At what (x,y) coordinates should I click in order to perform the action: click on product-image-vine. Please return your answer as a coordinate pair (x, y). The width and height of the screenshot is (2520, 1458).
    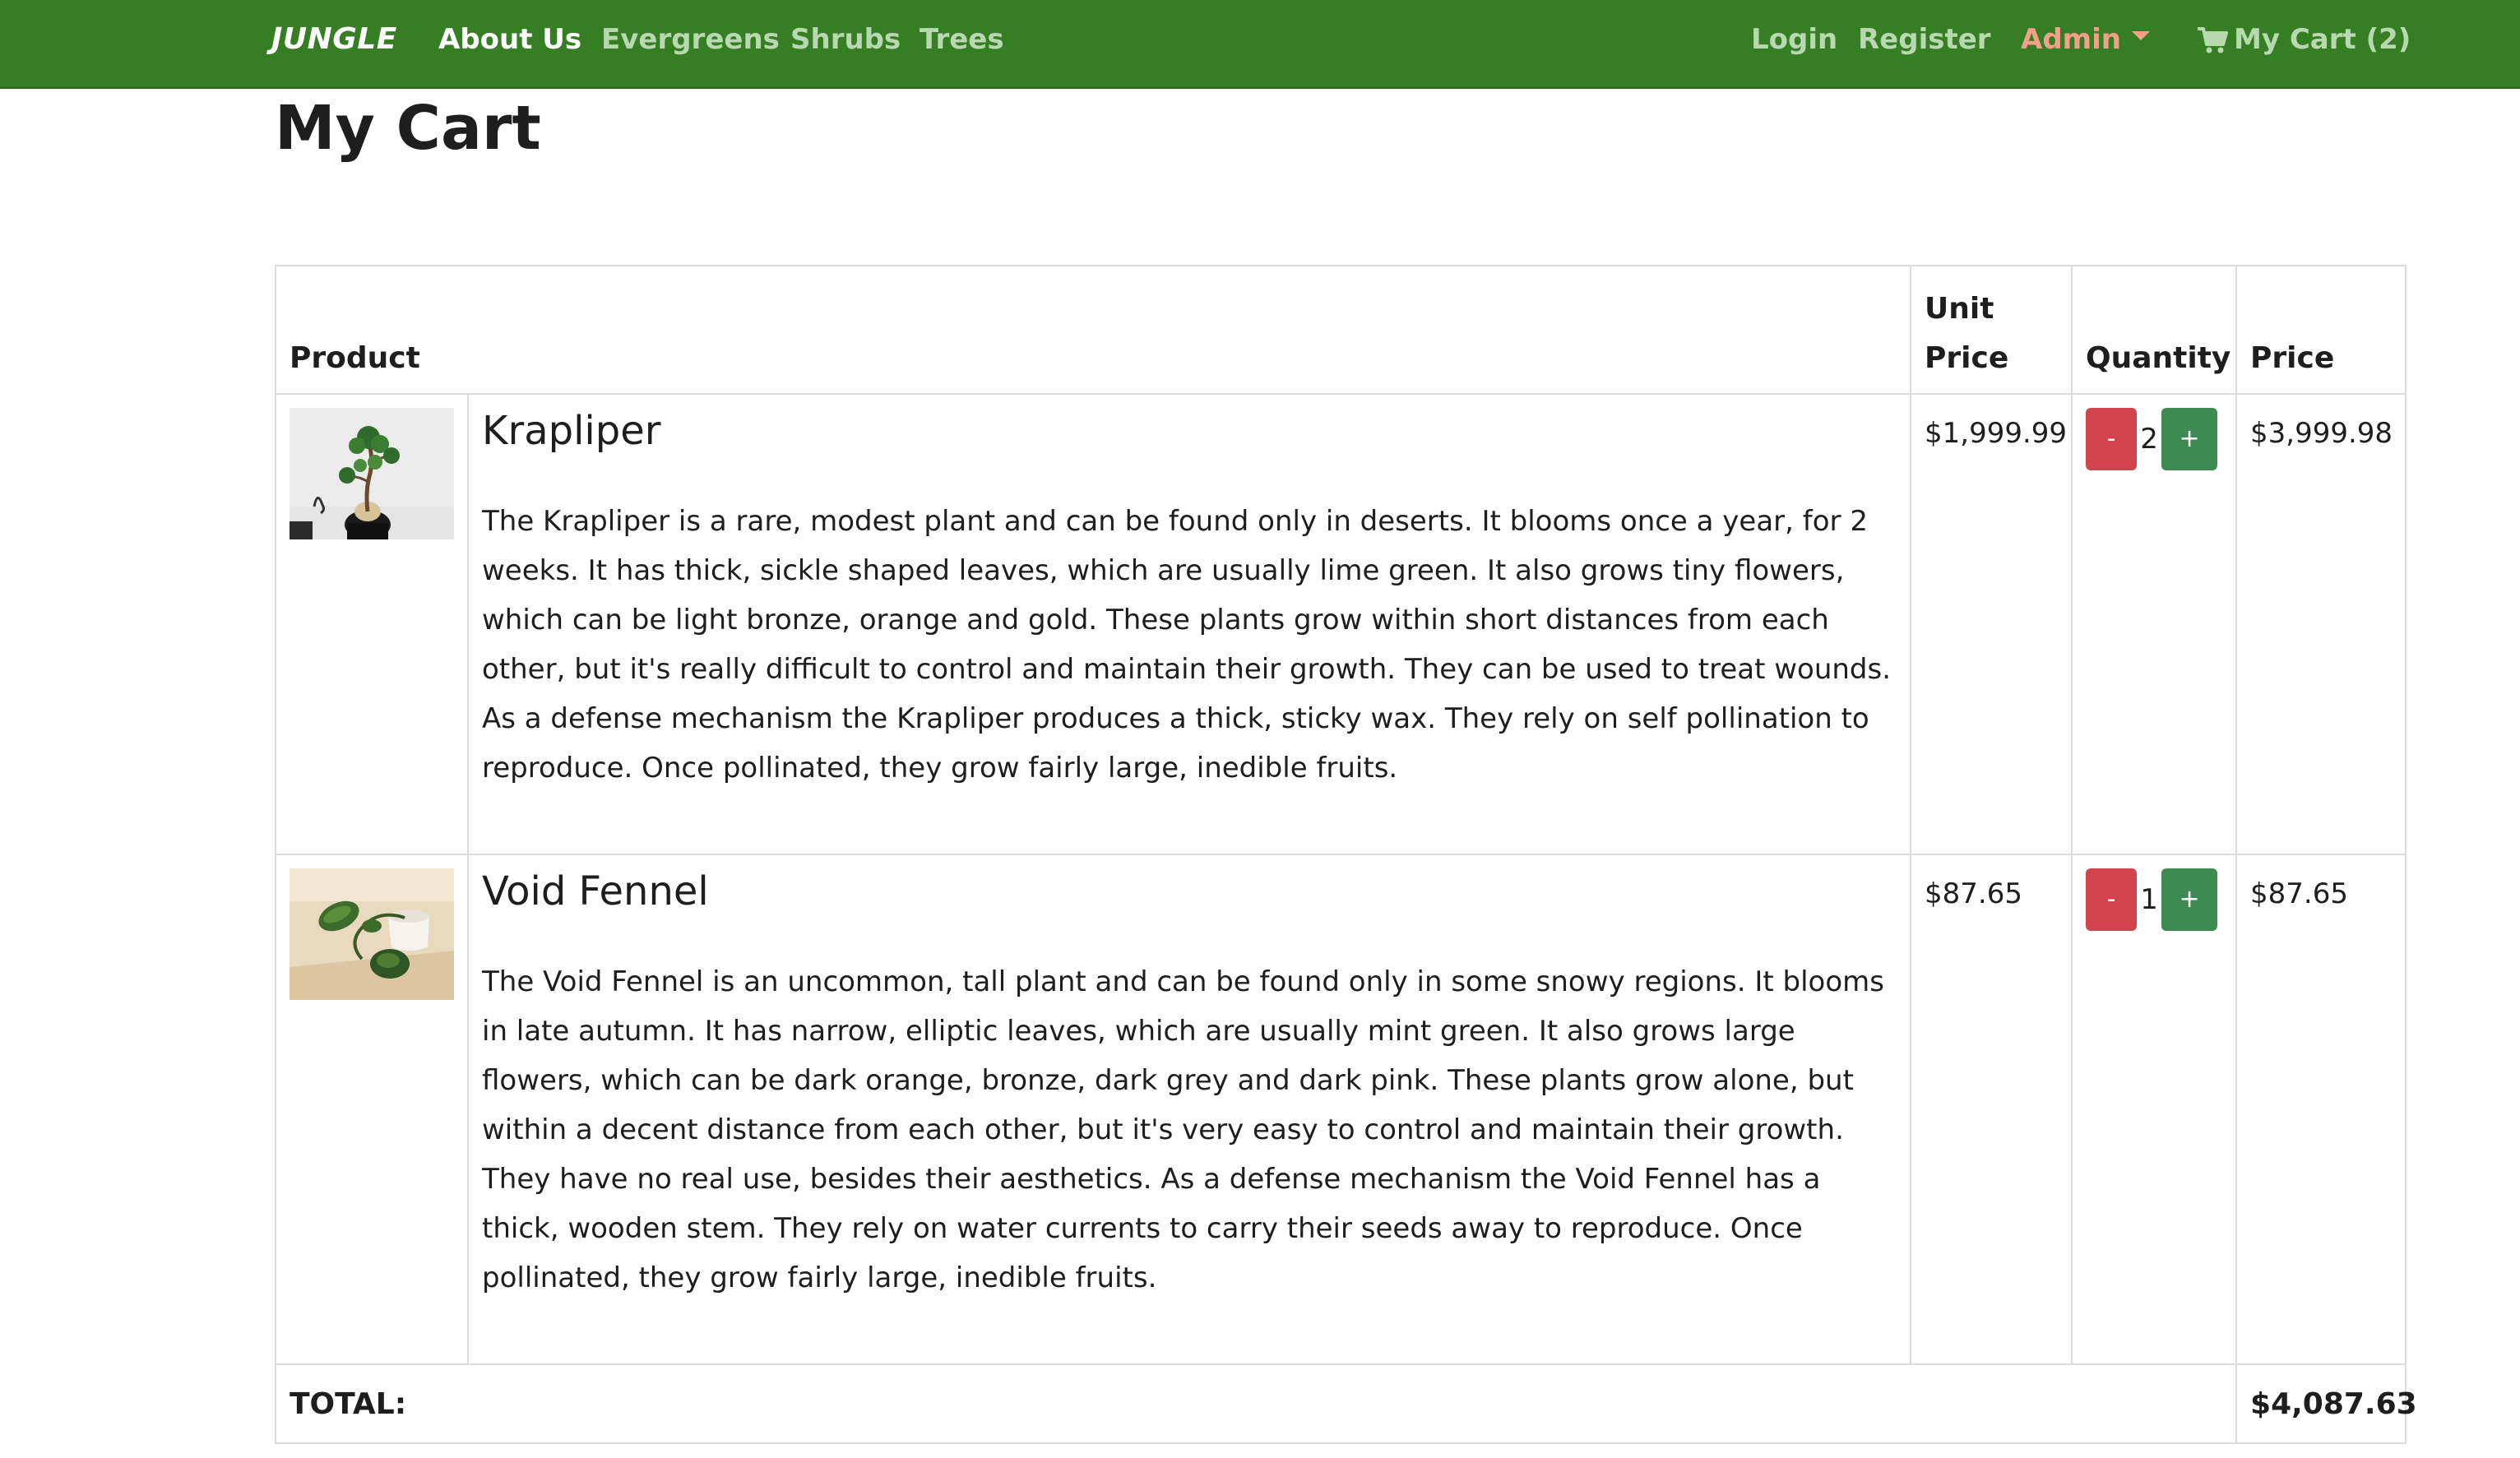
    Looking at the image, I should click on (372, 934).